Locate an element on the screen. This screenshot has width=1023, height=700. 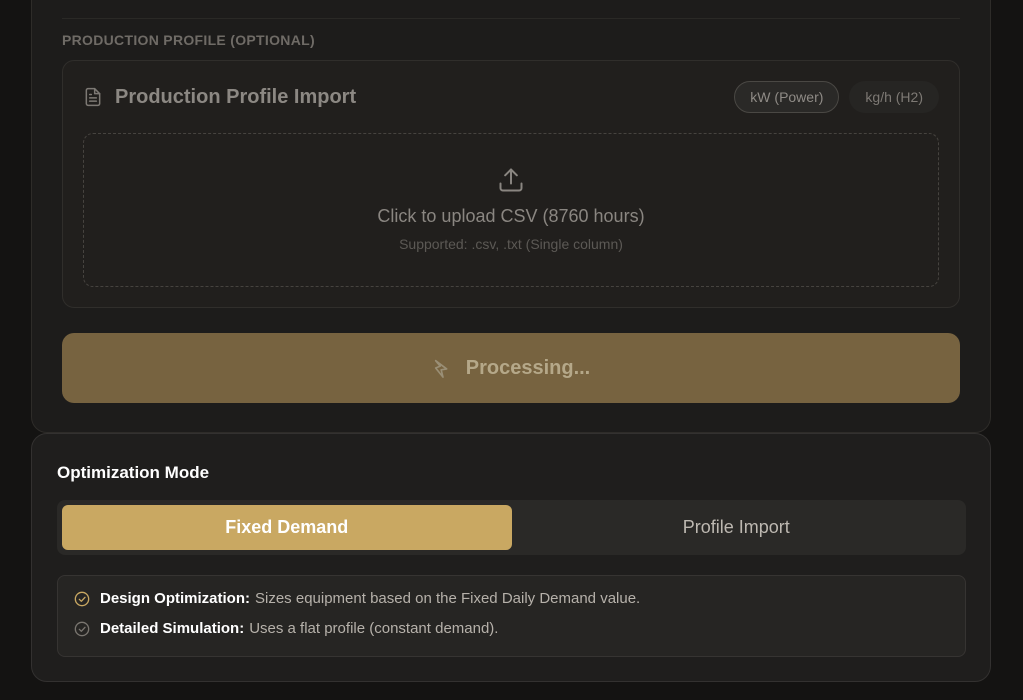
tab-profile-import: Profile Import is located at coordinates (737, 527).